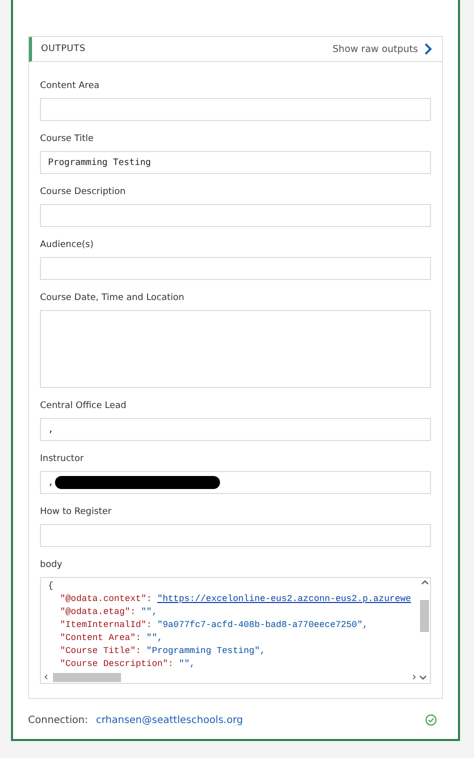 The image size is (474, 758). I want to click on code-line: "Course Description": "",, so click(127, 664).